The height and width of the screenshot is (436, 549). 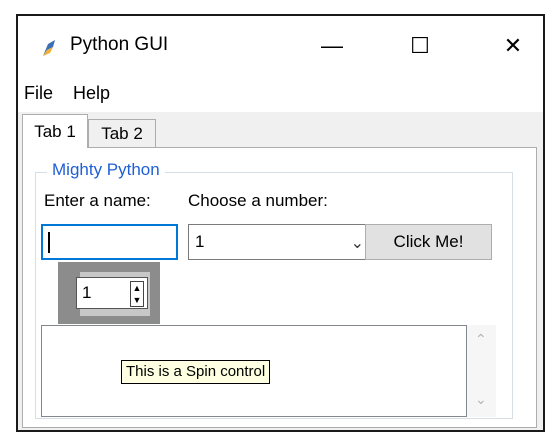 I want to click on spin-arrows-icon: ▲ ▼, so click(x=137, y=294).